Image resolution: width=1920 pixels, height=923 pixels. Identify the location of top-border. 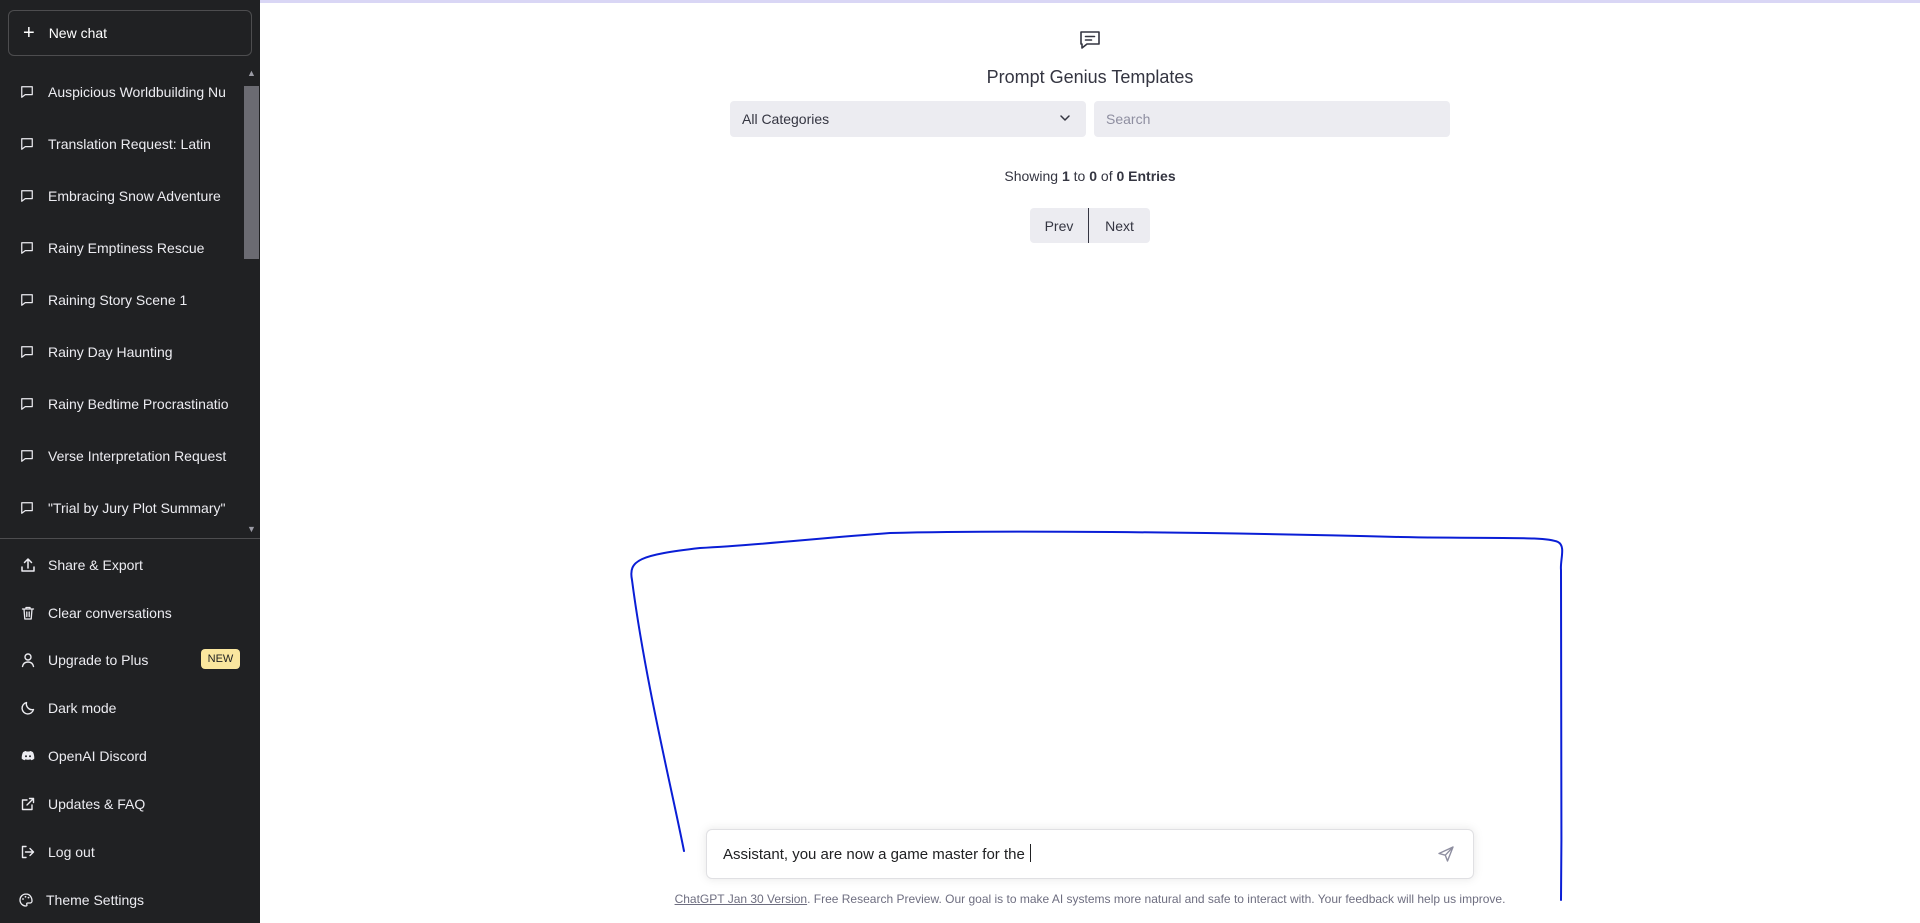
(1090, 1).